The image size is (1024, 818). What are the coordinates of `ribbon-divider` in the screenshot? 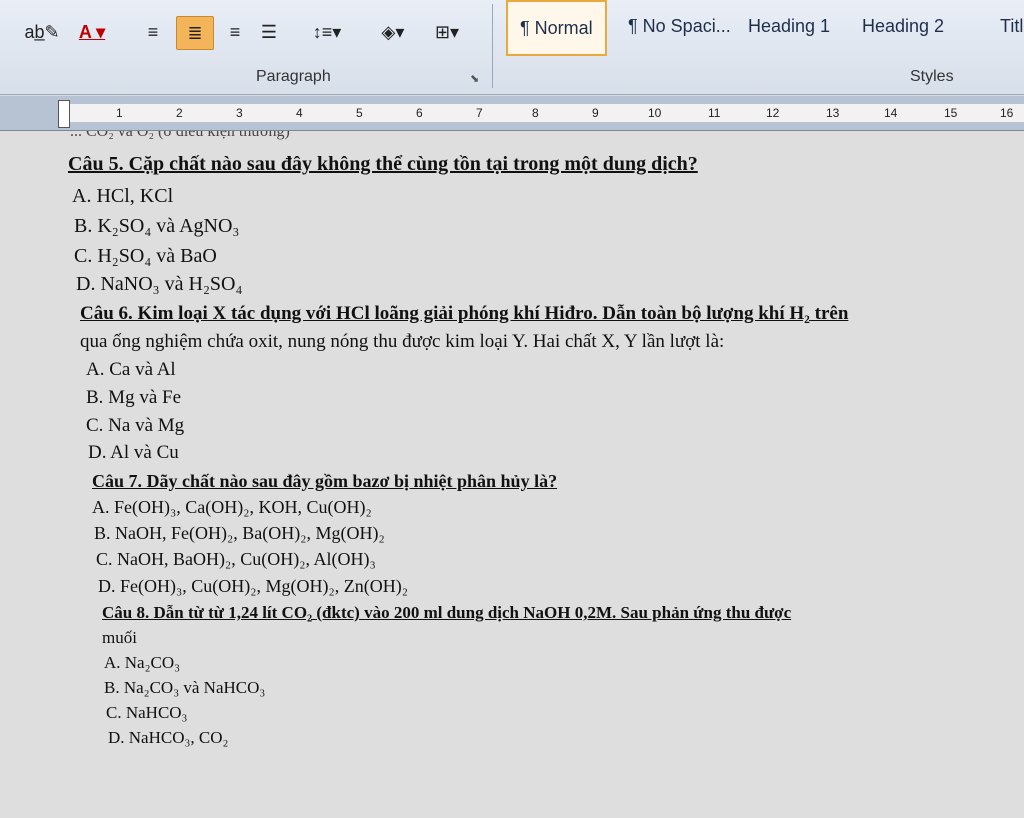 It's located at (492, 46).